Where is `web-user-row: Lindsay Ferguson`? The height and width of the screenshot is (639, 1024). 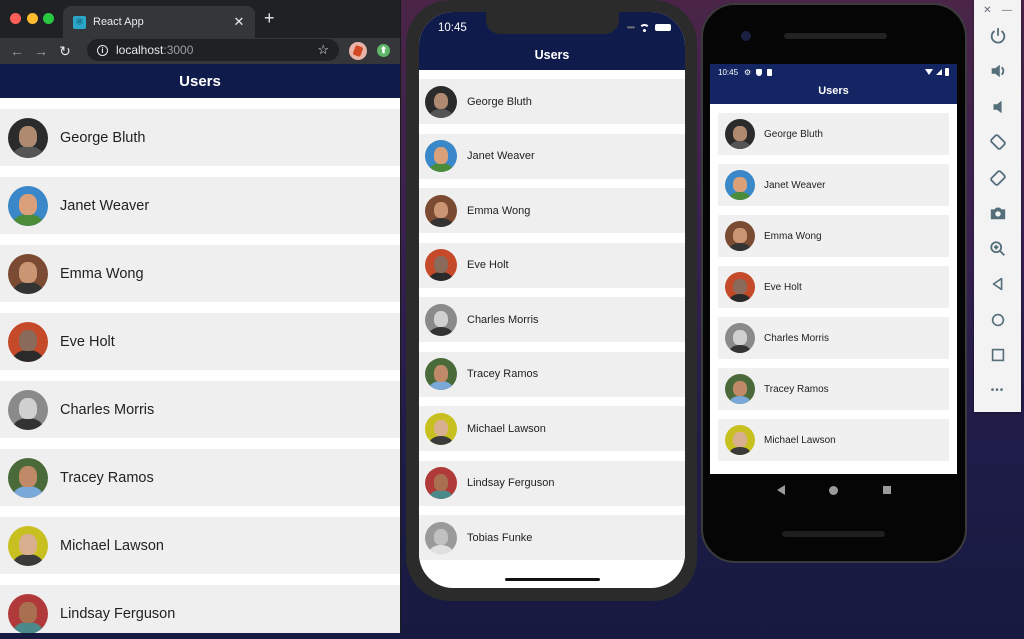
web-user-row: Lindsay Ferguson is located at coordinates (200, 609).